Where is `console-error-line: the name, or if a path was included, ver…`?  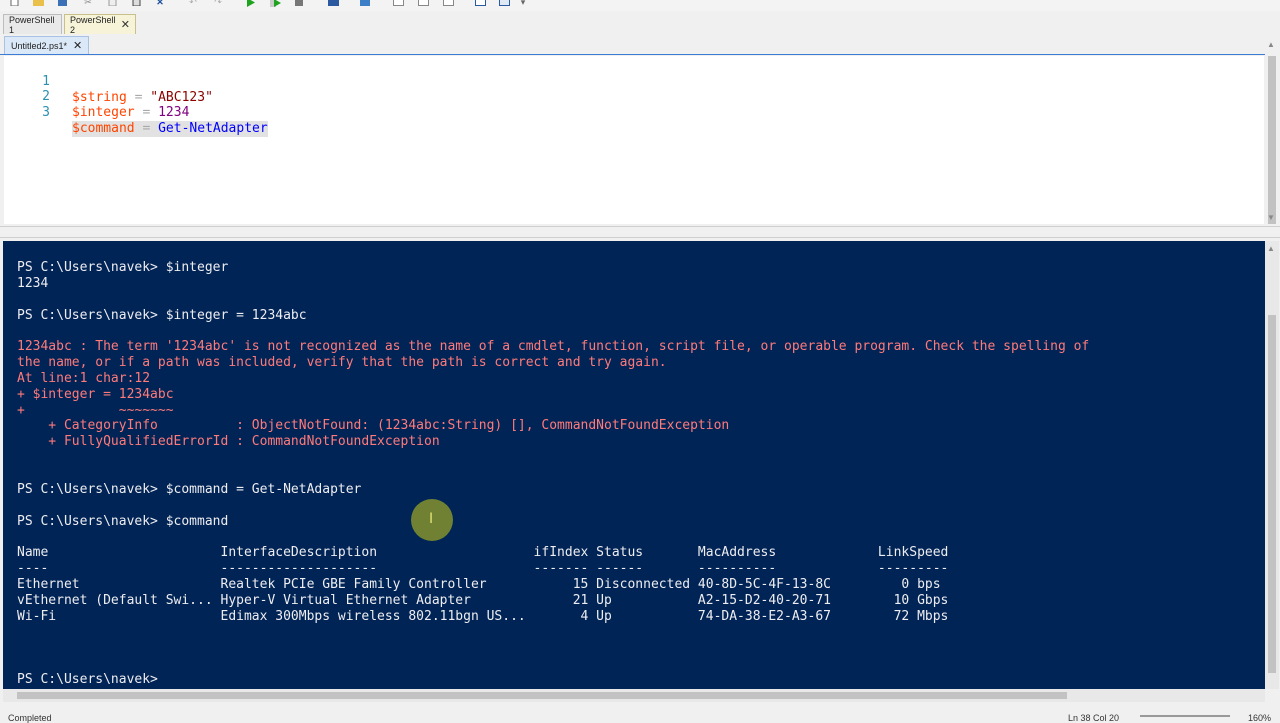
console-error-line: the name, or if a path was included, ver… is located at coordinates (342, 362).